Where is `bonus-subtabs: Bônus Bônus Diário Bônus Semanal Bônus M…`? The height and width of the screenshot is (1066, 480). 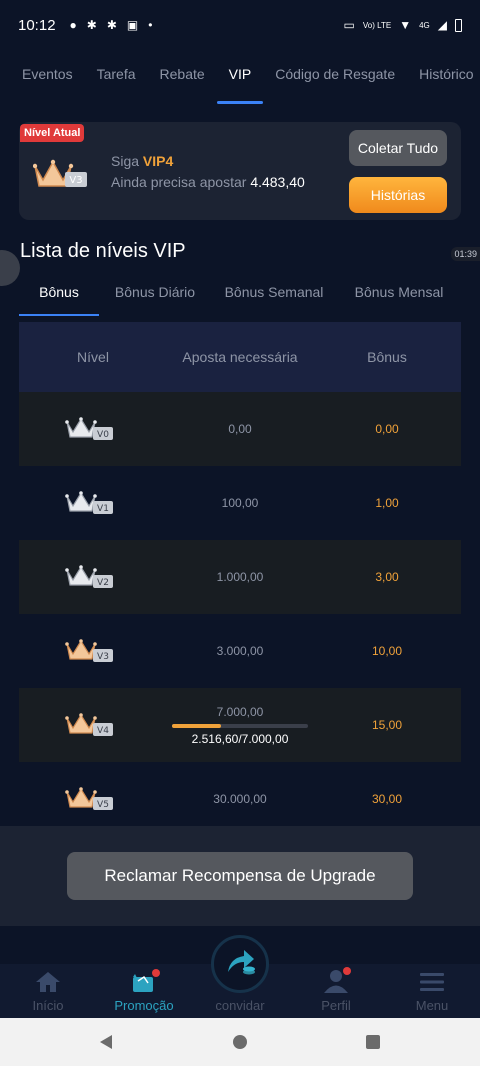 bonus-subtabs: Bônus Bônus Diário Bônus Semanal Bônus M… is located at coordinates (240, 293).